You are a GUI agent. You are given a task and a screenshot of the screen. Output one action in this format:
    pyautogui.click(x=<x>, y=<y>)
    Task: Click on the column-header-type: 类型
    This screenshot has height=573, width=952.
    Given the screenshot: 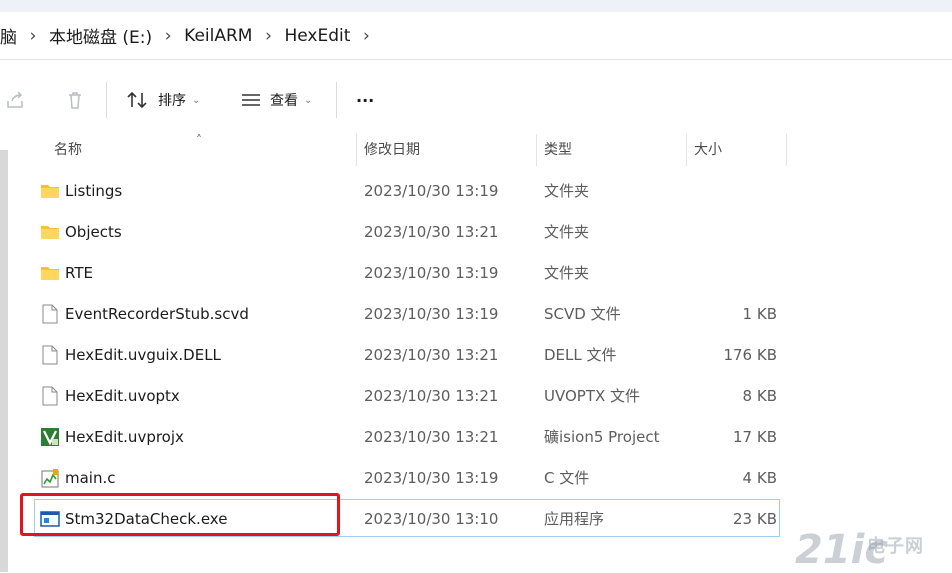 What is the action you would take?
    pyautogui.click(x=558, y=150)
    